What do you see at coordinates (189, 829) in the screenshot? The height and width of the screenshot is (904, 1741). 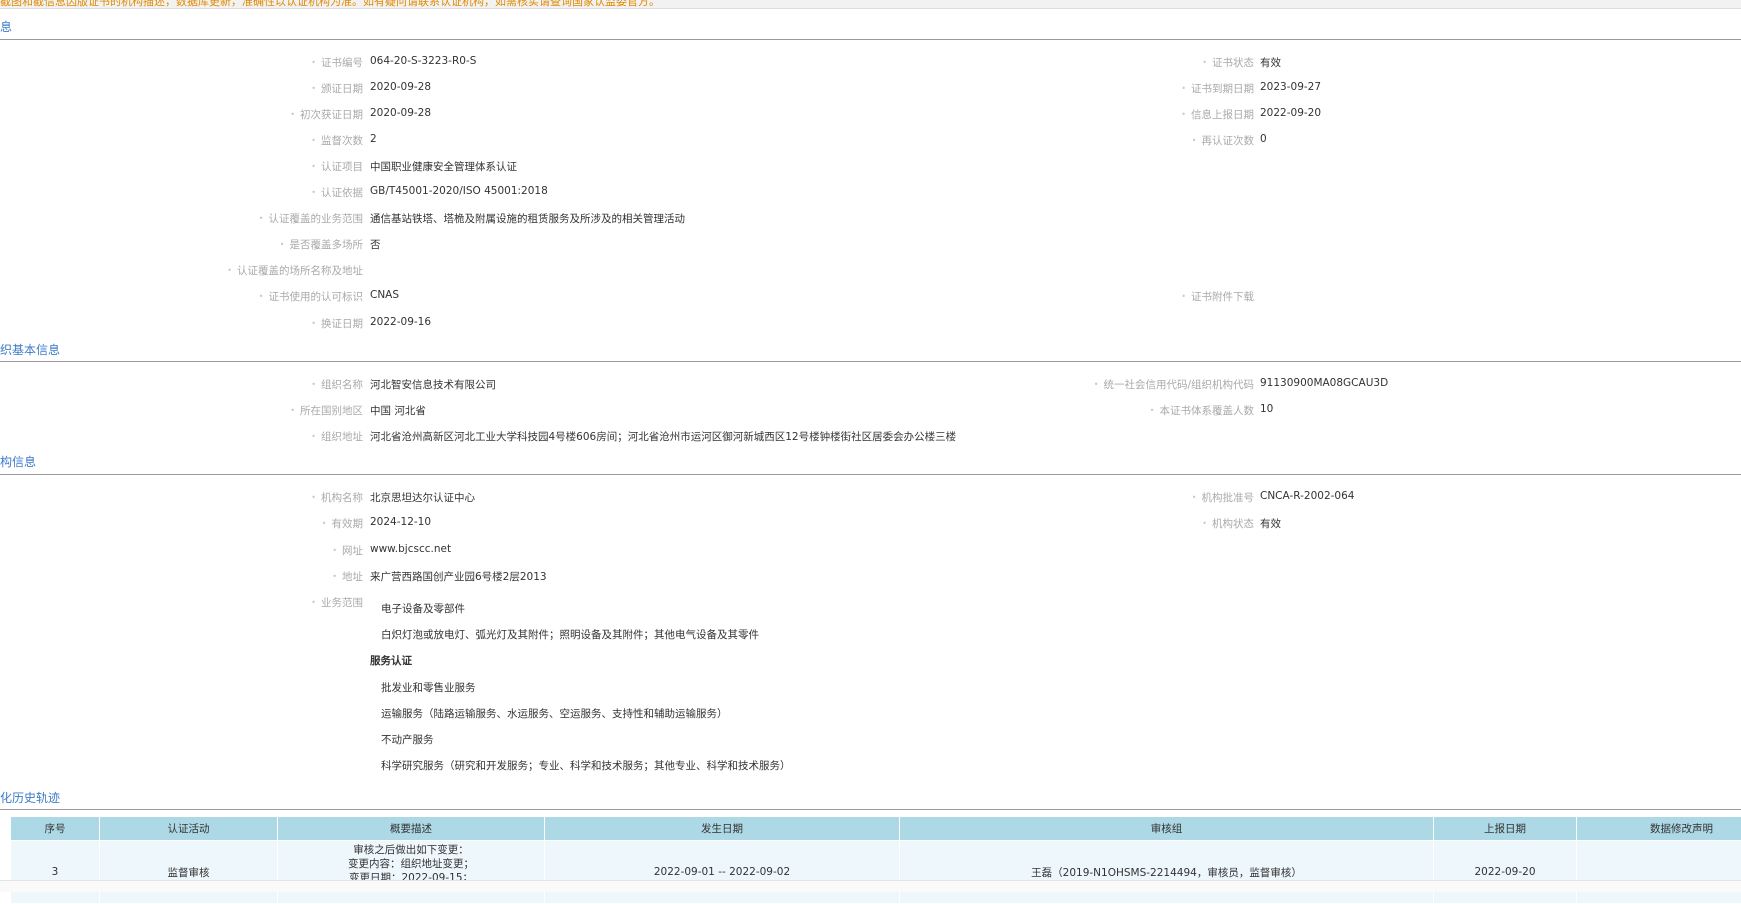 I see `col-header-activity: 认证活动` at bounding box center [189, 829].